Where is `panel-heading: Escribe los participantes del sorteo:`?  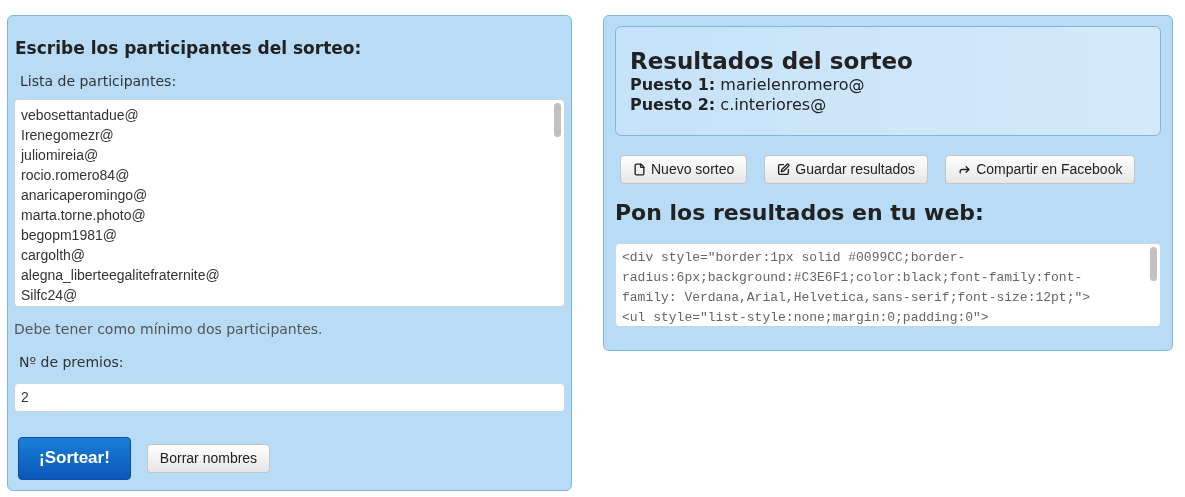 panel-heading: Escribe los participantes del sorteo: is located at coordinates (188, 48).